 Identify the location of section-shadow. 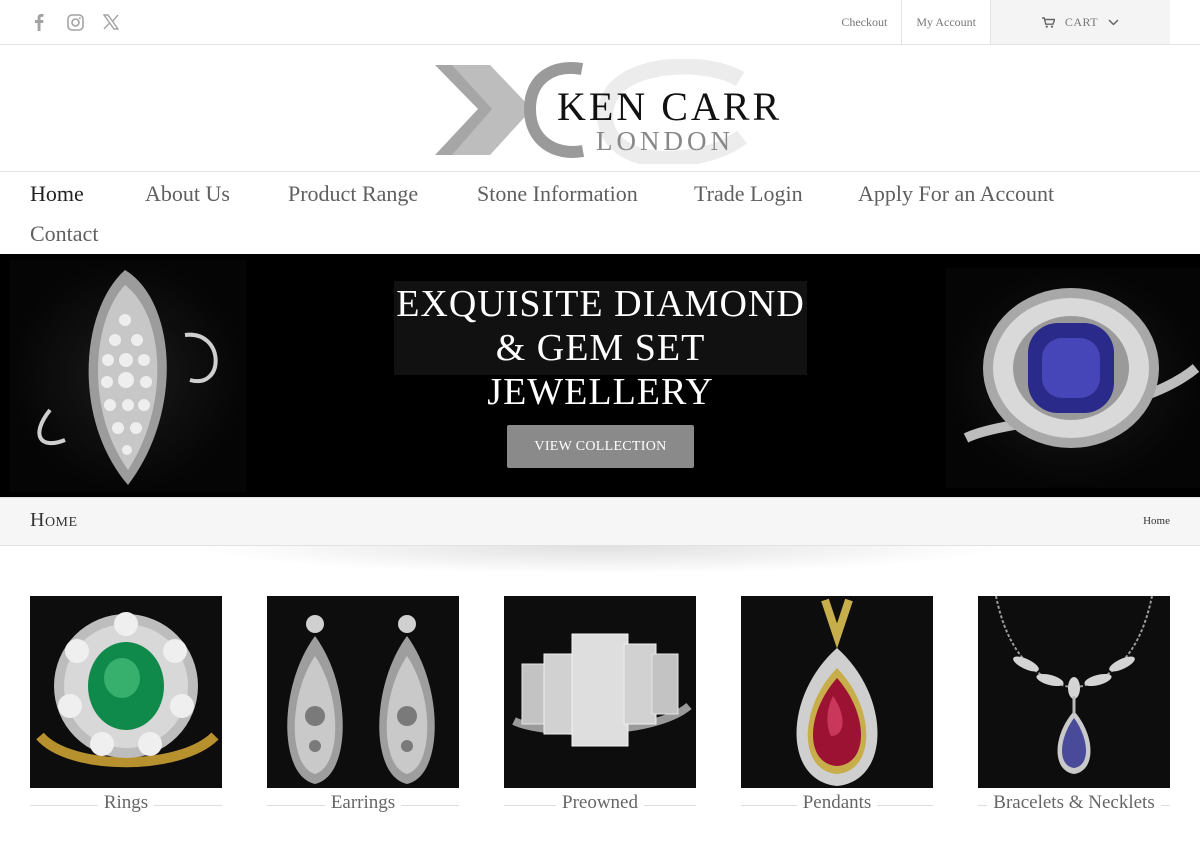
(600, 566).